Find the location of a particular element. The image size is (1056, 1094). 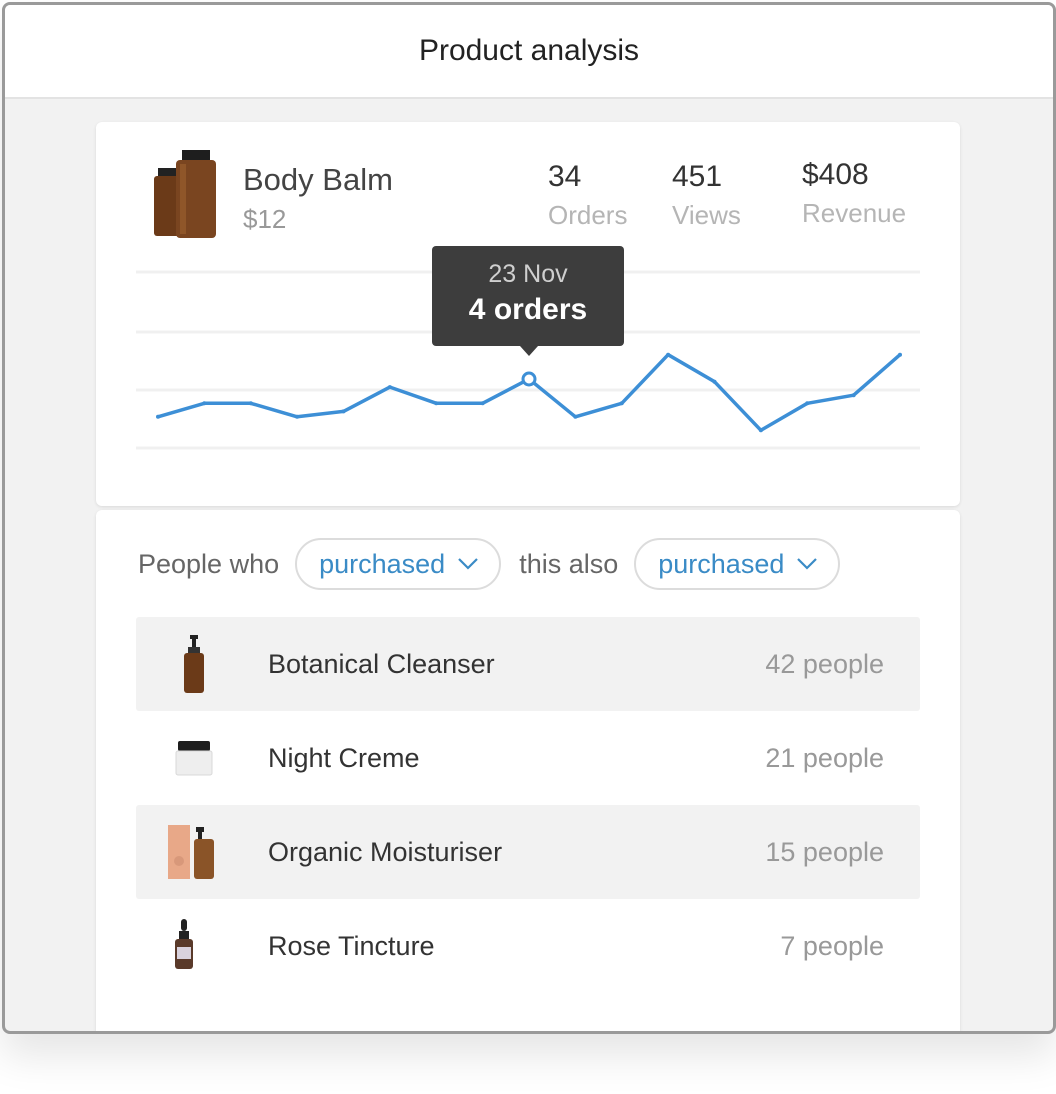

list-item: Rose Tincture 7 people is located at coordinates (528, 946).